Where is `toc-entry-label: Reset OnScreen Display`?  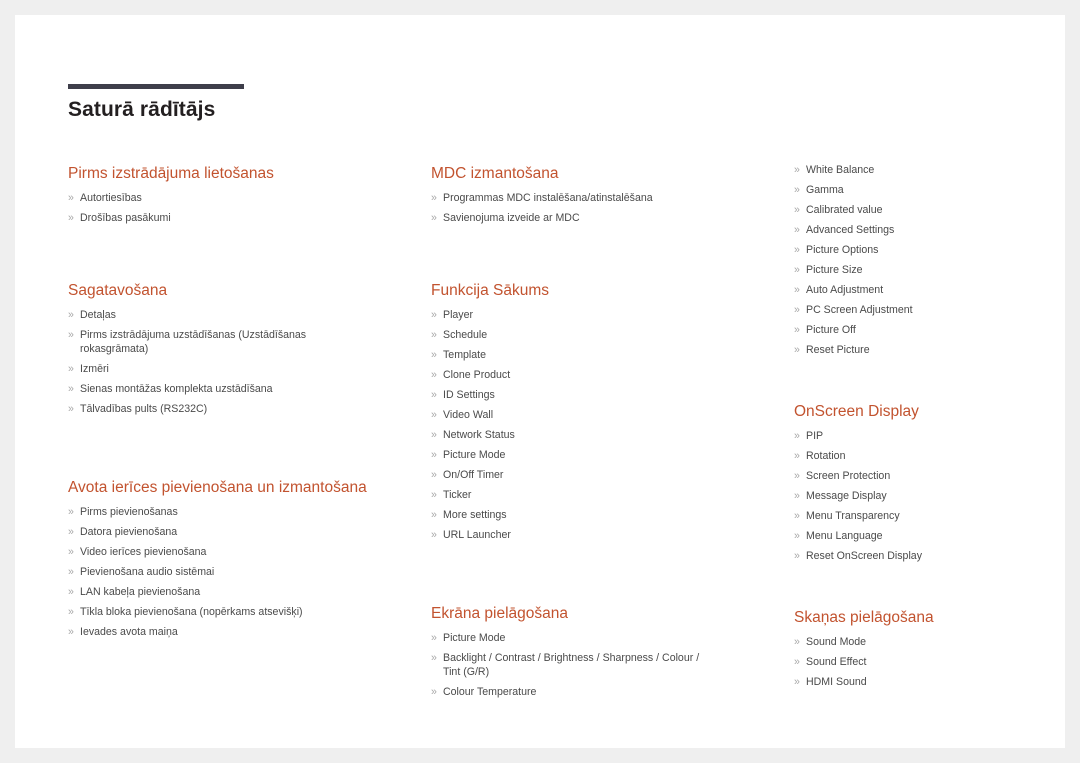
toc-entry-label: Reset OnScreen Display is located at coordinates (864, 556).